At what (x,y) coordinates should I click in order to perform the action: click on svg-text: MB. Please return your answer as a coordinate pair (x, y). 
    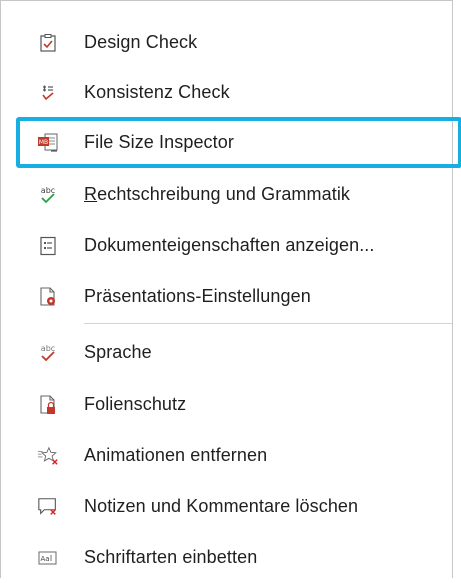
    Looking at the image, I should click on (43, 142).